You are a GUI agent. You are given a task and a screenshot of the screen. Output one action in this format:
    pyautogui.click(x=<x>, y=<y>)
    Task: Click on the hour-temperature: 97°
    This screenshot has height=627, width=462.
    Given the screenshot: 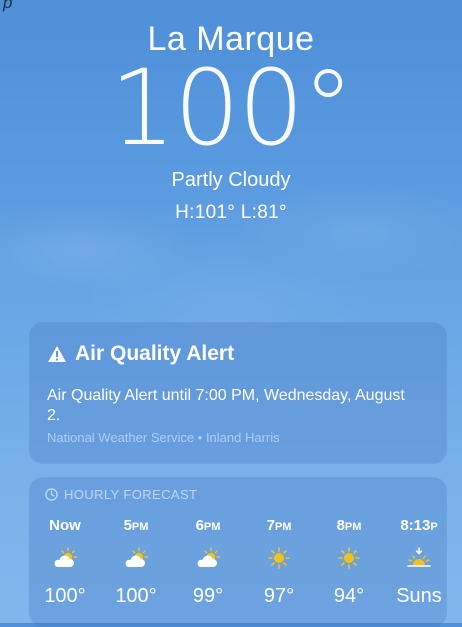 What is the action you would take?
    pyautogui.click(x=279, y=596)
    